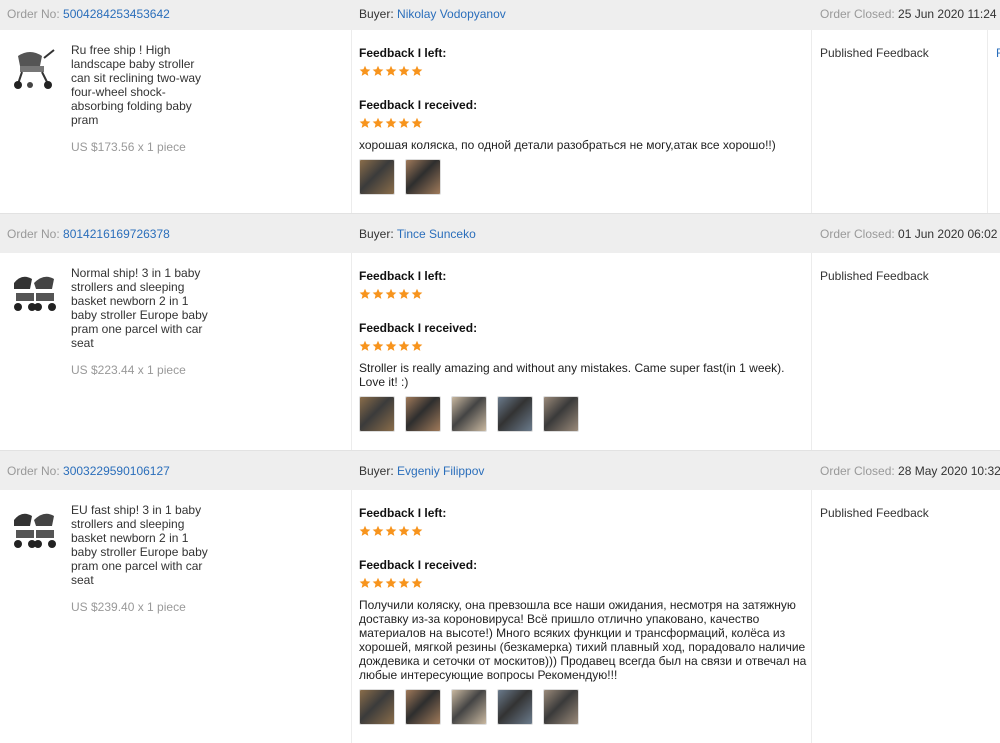 Image resolution: width=1000 pixels, height=743 pixels. What do you see at coordinates (128, 147) in the screenshot?
I see `product-price: US $173.56 x 1 piece` at bounding box center [128, 147].